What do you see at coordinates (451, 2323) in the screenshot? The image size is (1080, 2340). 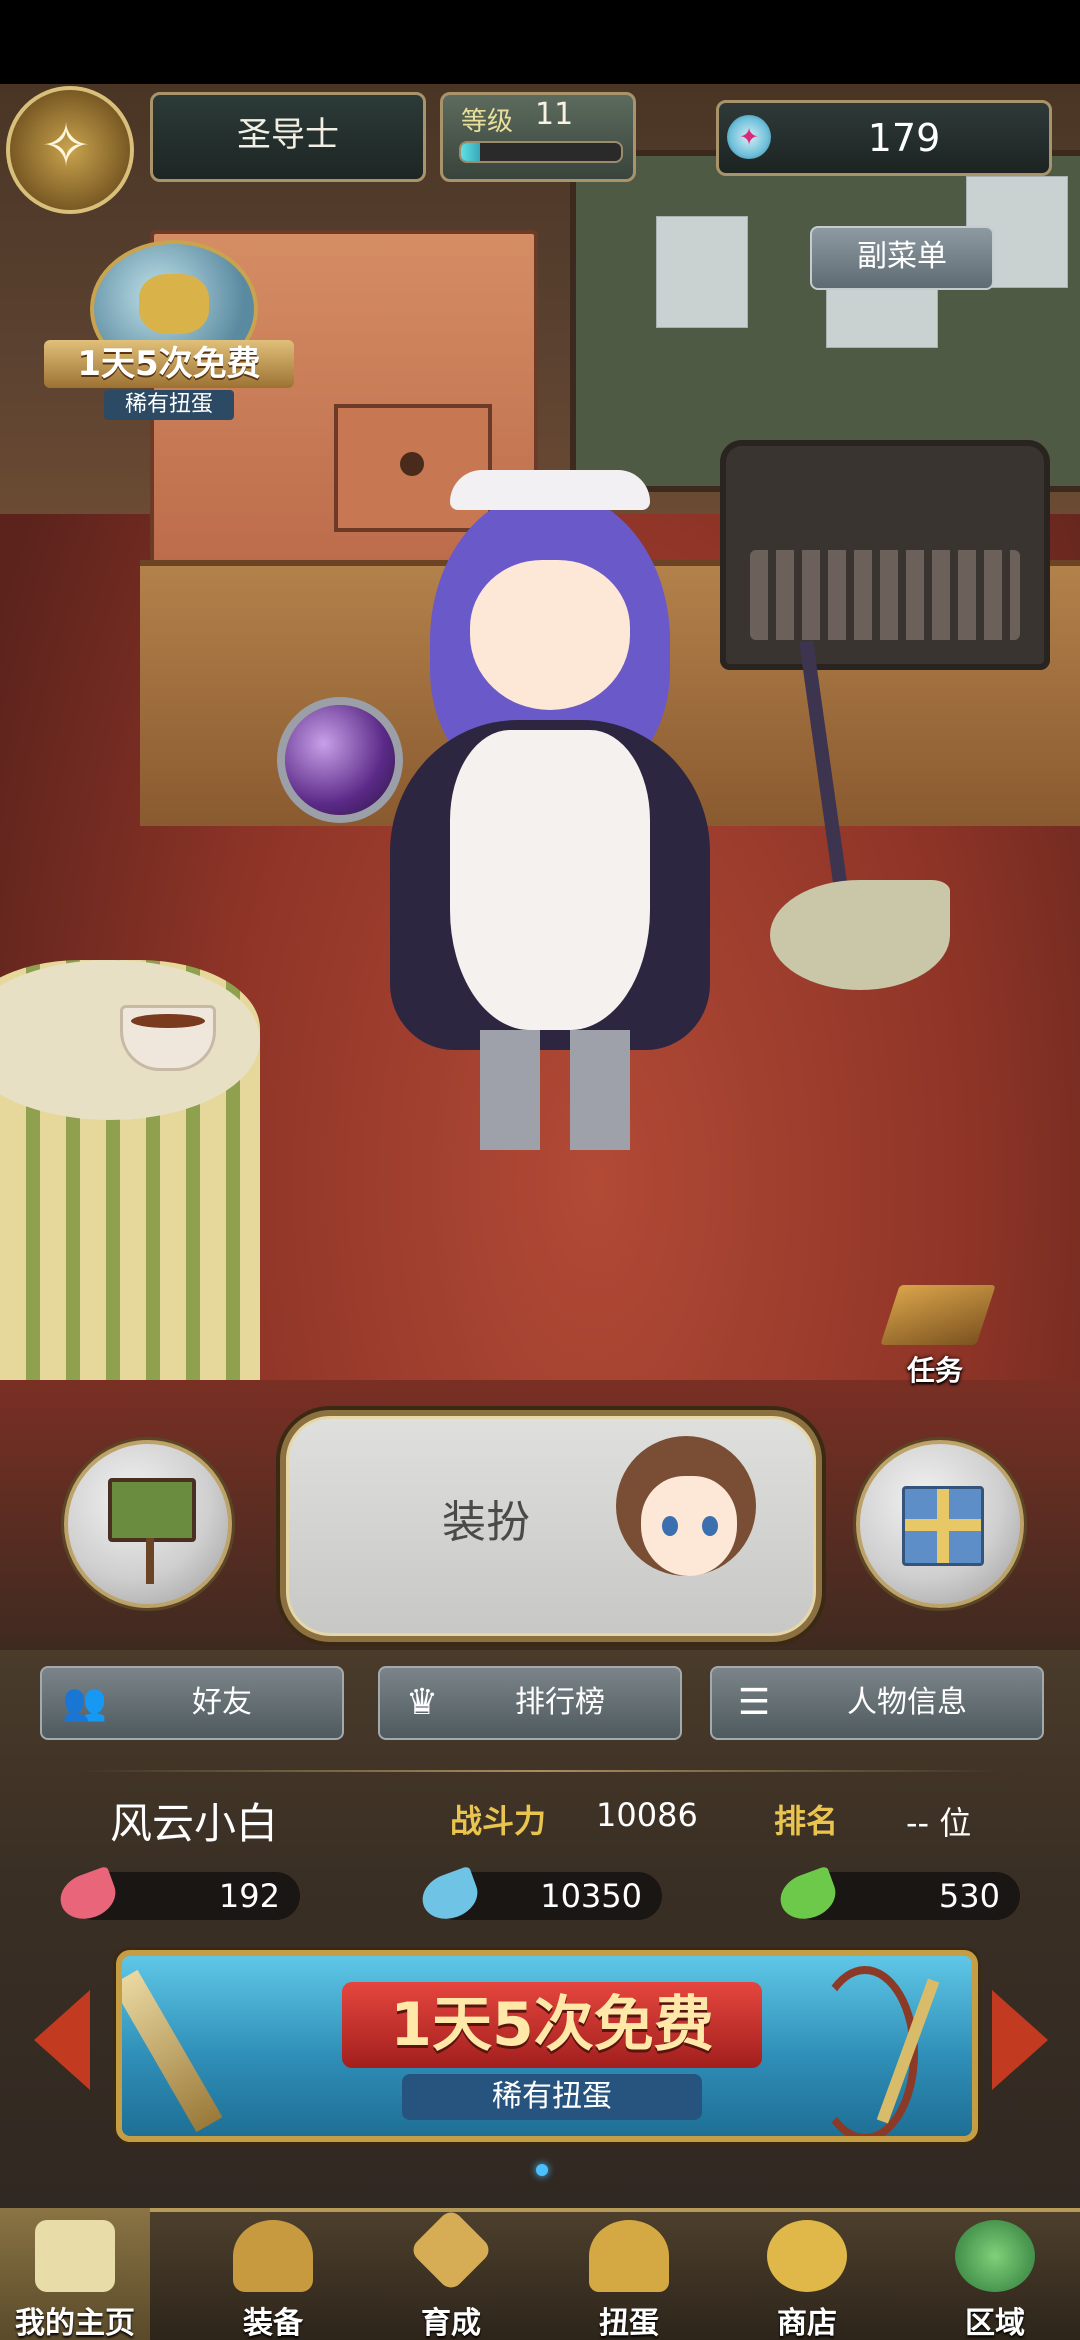 I see `nav-training-label: 育成` at bounding box center [451, 2323].